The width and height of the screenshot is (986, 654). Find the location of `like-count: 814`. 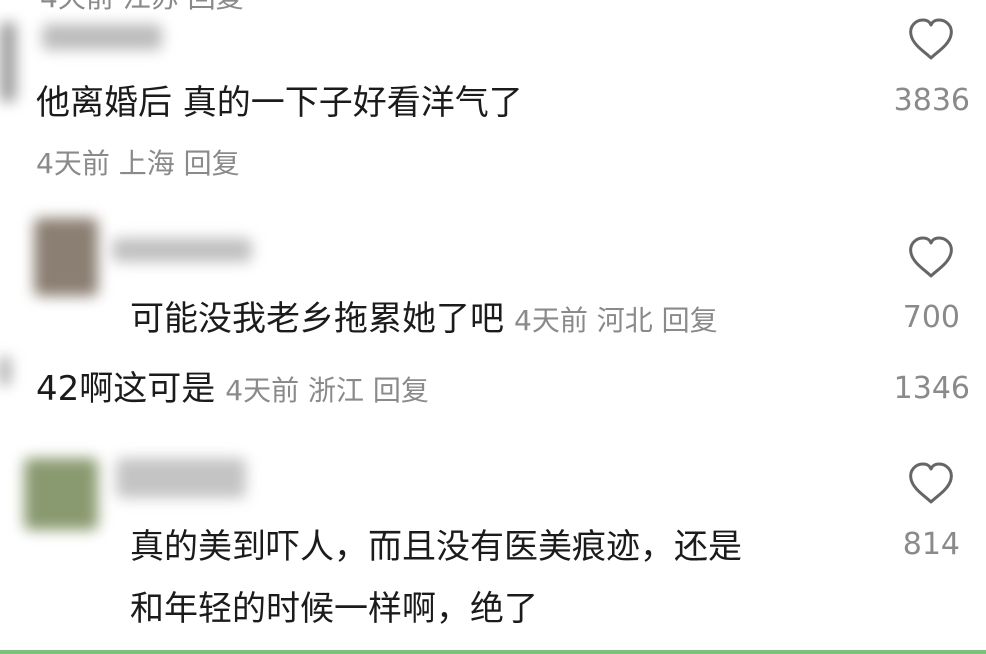

like-count: 814 is located at coordinates (931, 544).